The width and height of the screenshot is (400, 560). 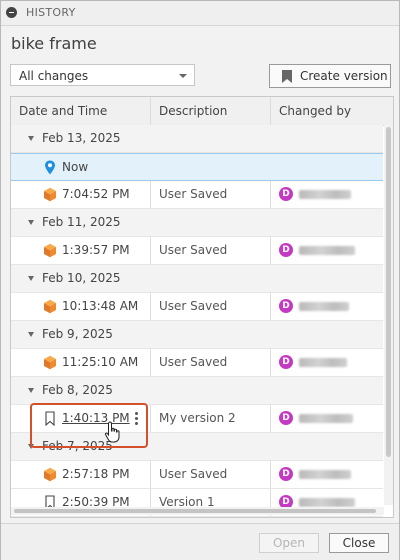 What do you see at coordinates (51, 12) in the screenshot?
I see `panel-title: HISTORY` at bounding box center [51, 12].